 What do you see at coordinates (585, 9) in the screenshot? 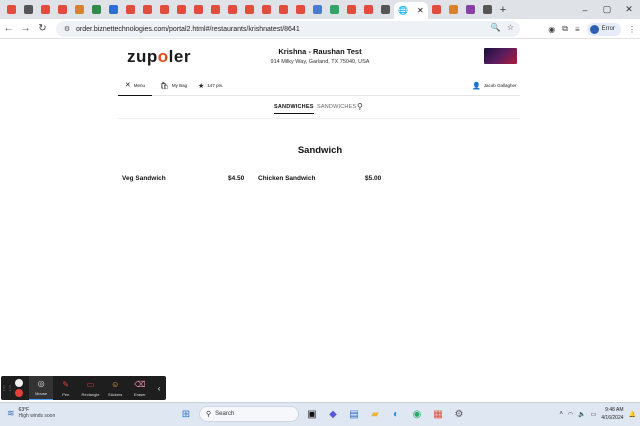
I see `minimize-button: –` at bounding box center [585, 9].